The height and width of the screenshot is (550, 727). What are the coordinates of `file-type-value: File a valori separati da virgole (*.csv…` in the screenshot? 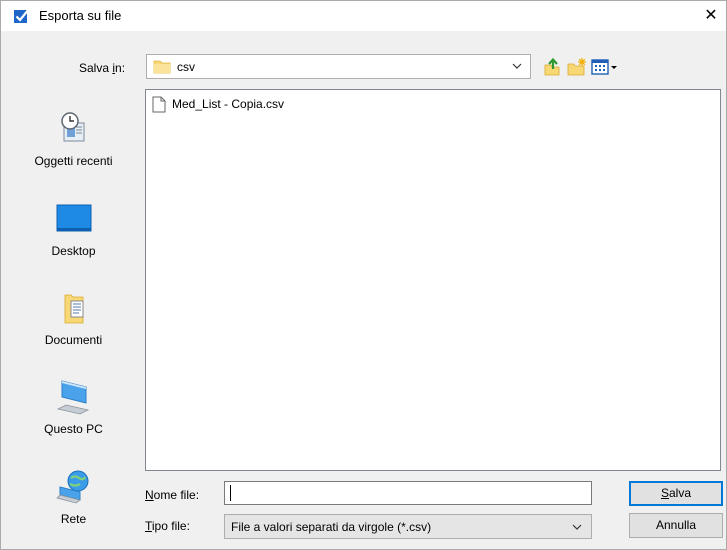 It's located at (331, 527).